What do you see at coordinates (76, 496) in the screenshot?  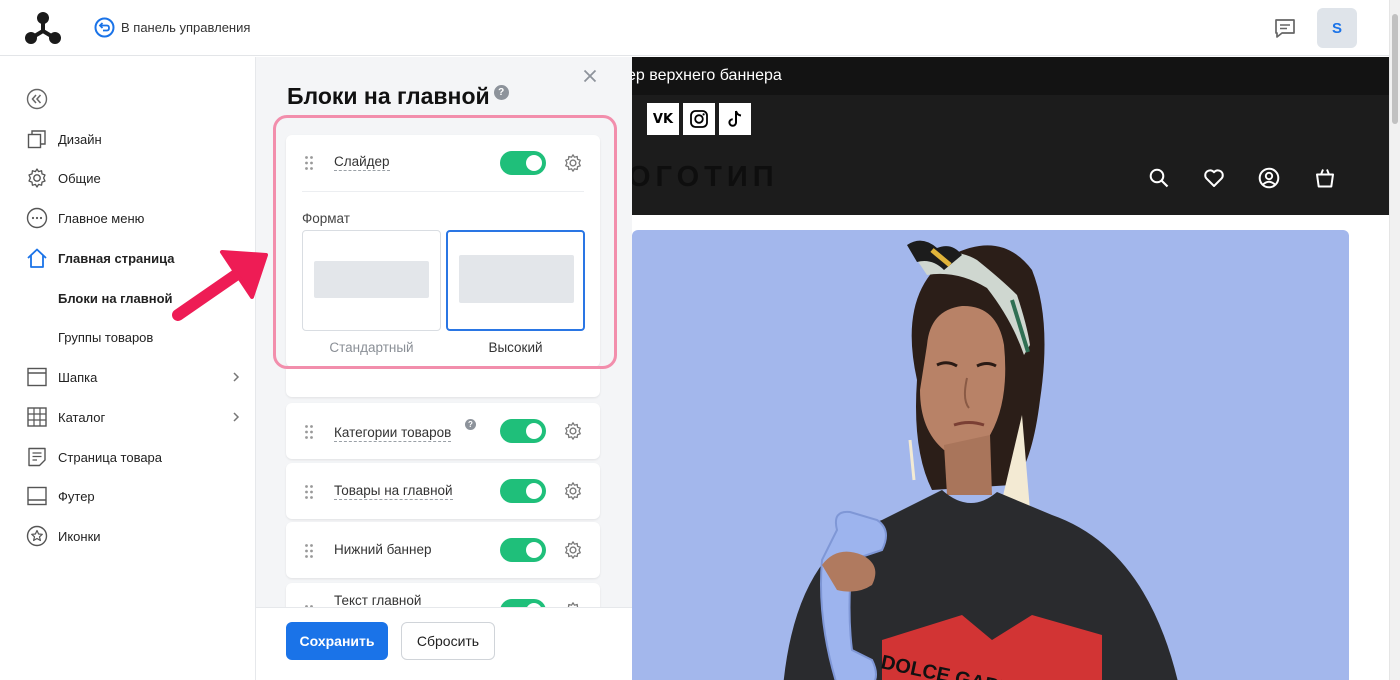 I see `sidebar-item-label: Футер` at bounding box center [76, 496].